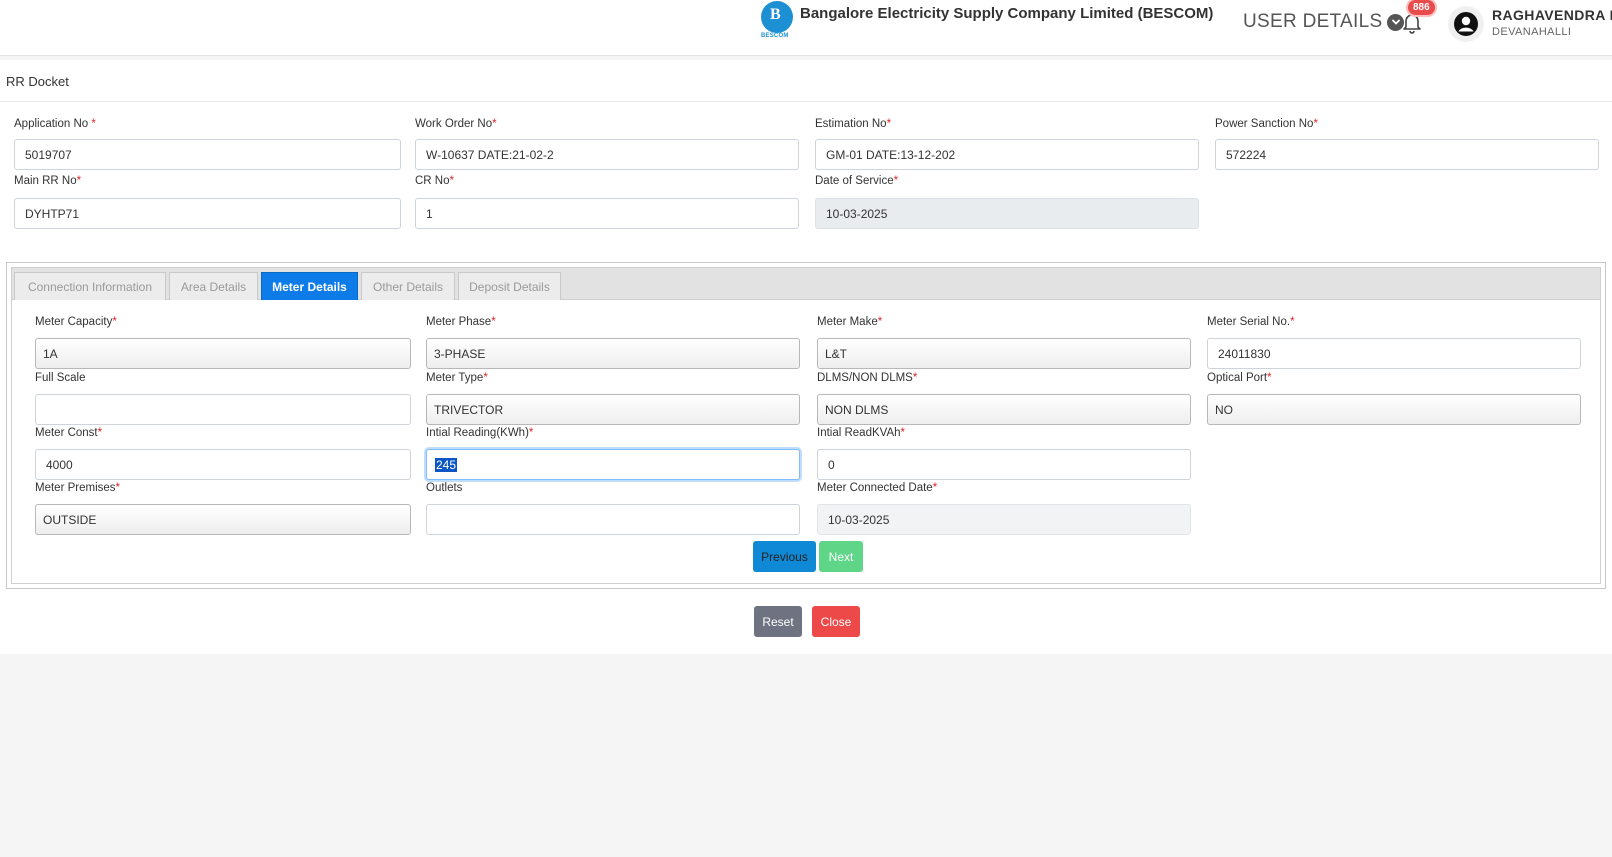 The image size is (1612, 857). Describe the element at coordinates (607, 154) in the screenshot. I see `work-order-no-field: W-10637 DATE:21-02-2` at that location.